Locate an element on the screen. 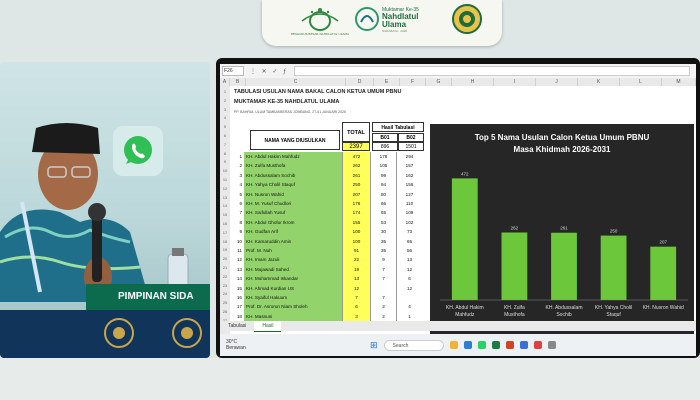 The width and height of the screenshot is (700, 400). cell-total: 6 is located at coordinates (356, 307).